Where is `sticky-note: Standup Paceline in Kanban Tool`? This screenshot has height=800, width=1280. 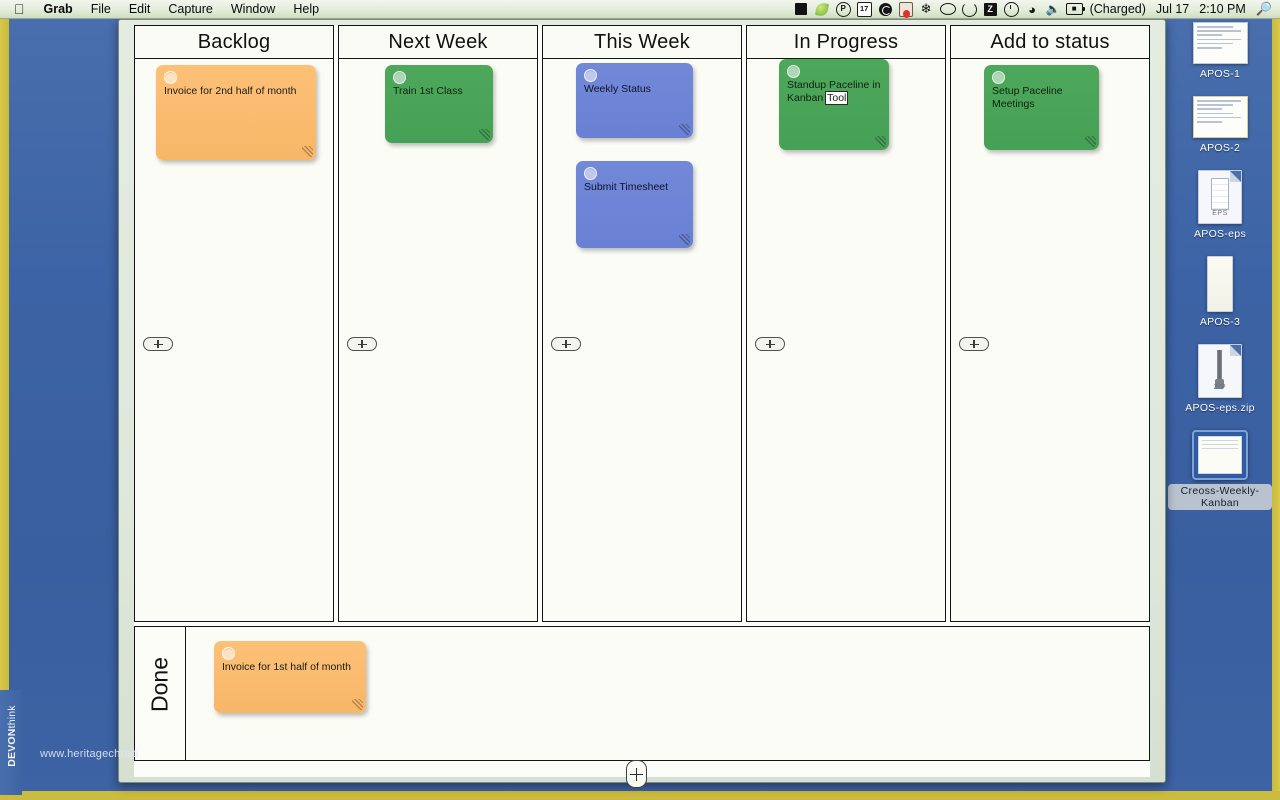 sticky-note: Standup Paceline in Kanban Tool is located at coordinates (834, 104).